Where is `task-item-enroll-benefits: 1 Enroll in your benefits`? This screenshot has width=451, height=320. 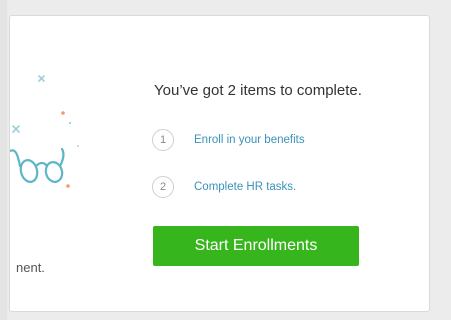
task-item-enroll-benefits: 1 Enroll in your benefits is located at coordinates (228, 140).